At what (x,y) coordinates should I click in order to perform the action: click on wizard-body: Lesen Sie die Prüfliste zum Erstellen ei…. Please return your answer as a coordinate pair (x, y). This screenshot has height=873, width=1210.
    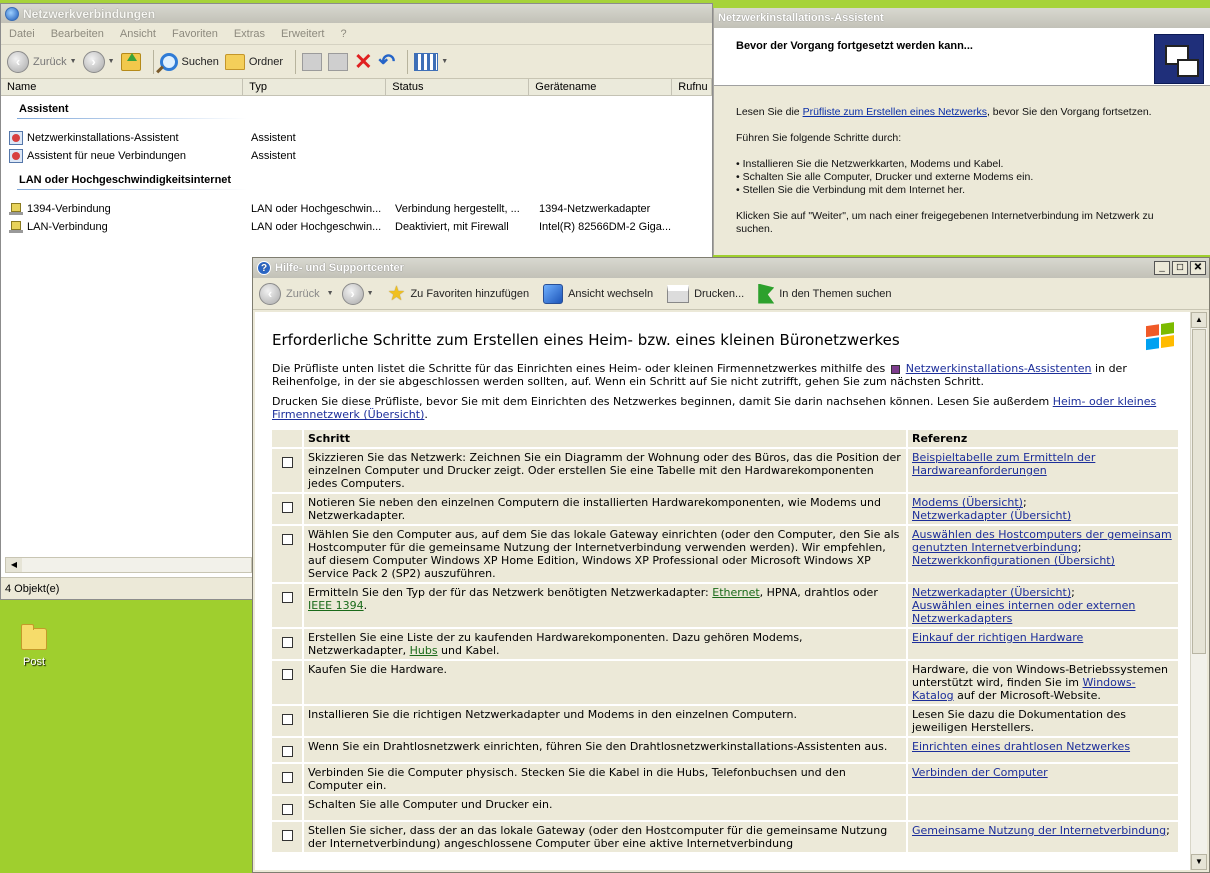
    Looking at the image, I should click on (962, 161).